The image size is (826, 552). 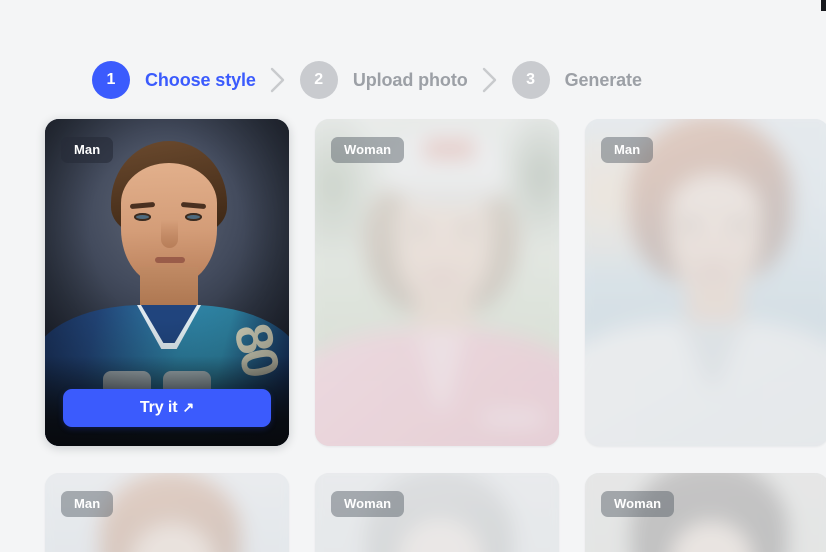 What do you see at coordinates (167, 512) in the screenshot?
I see `style-card: Man` at bounding box center [167, 512].